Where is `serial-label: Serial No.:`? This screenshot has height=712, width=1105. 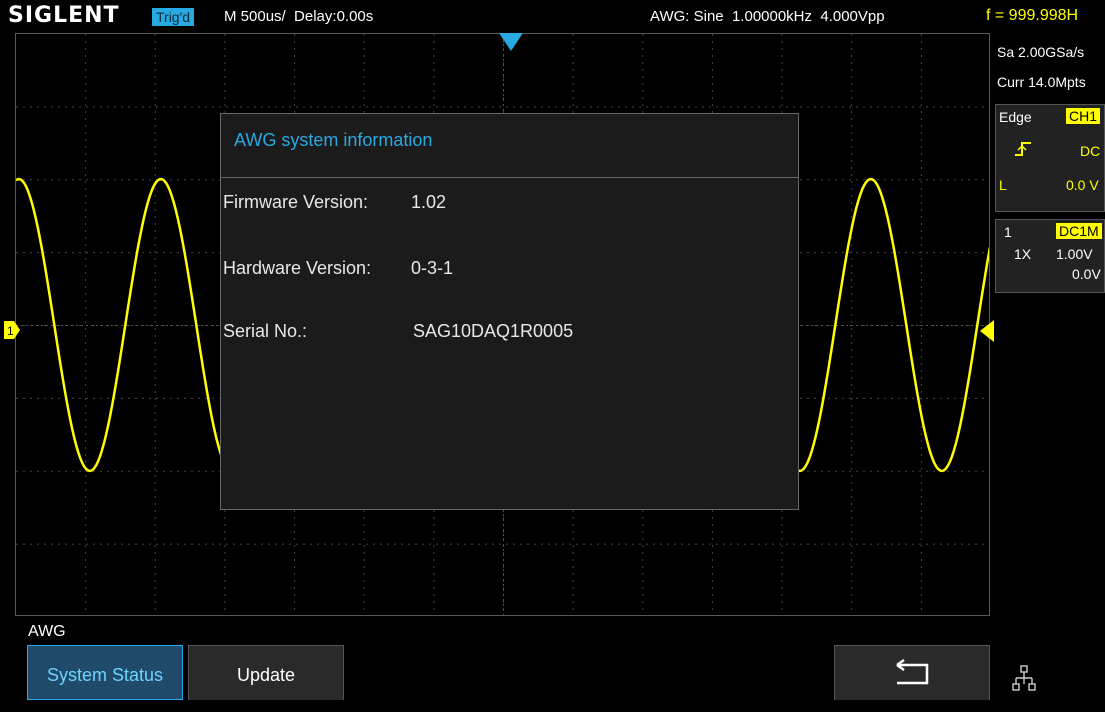 serial-label: Serial No.: is located at coordinates (265, 331).